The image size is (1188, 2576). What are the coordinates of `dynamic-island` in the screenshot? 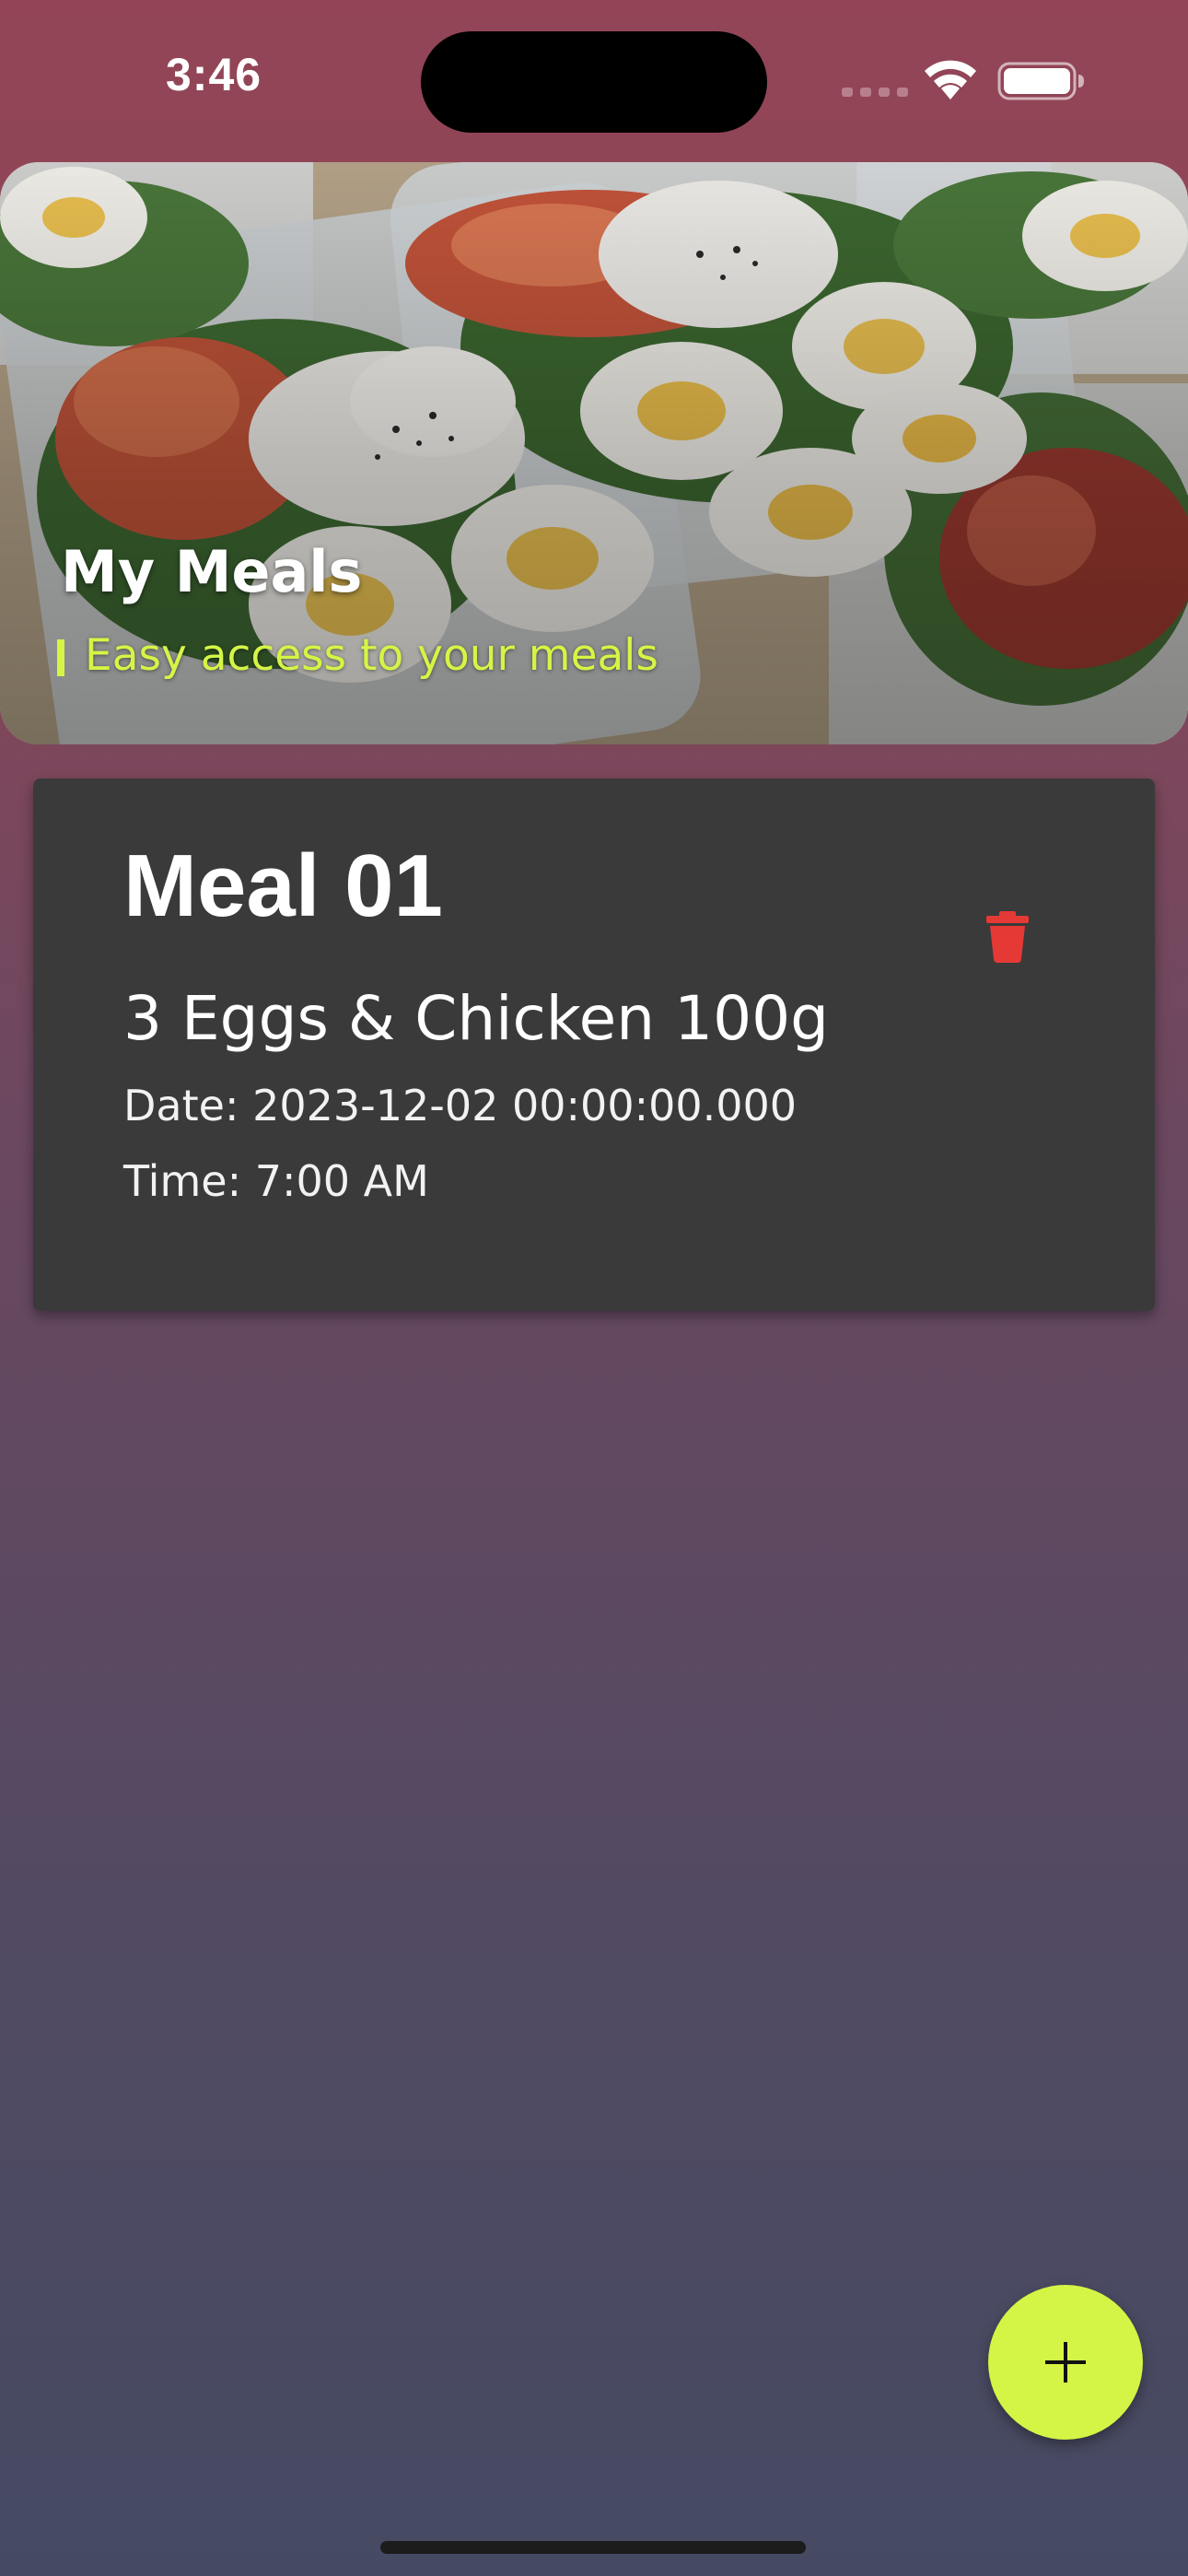 It's located at (594, 82).